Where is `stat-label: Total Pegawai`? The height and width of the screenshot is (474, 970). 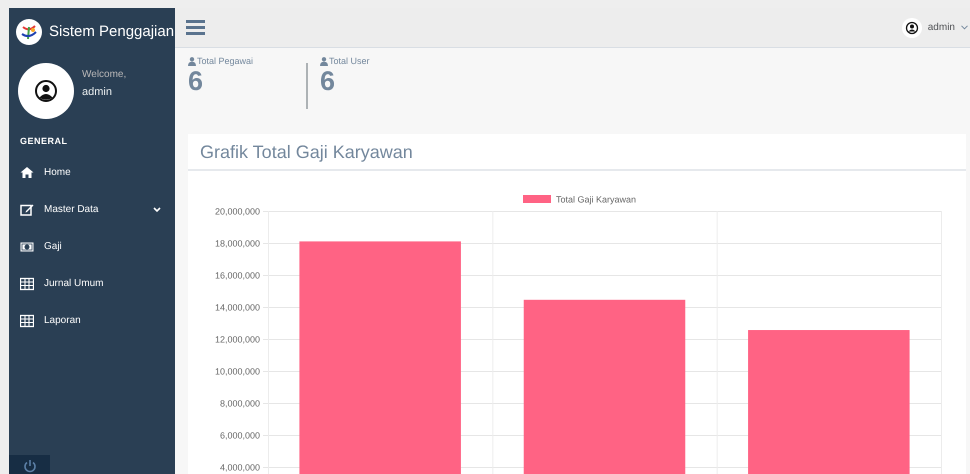
stat-label: Total Pegawai is located at coordinates (247, 61).